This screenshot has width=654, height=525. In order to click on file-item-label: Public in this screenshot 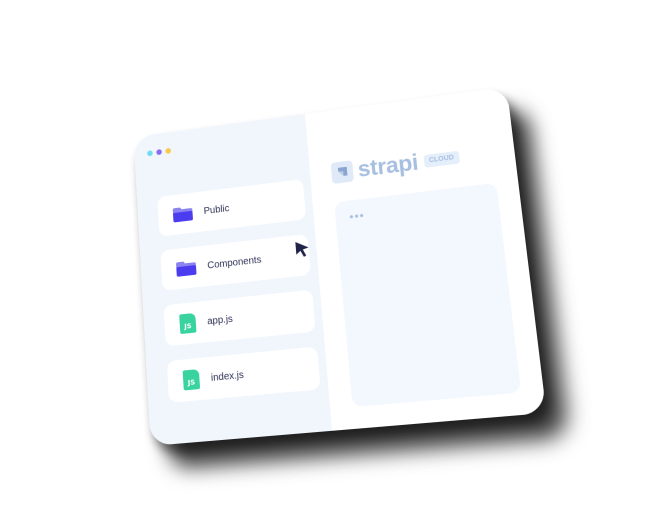, I will do `click(216, 209)`.